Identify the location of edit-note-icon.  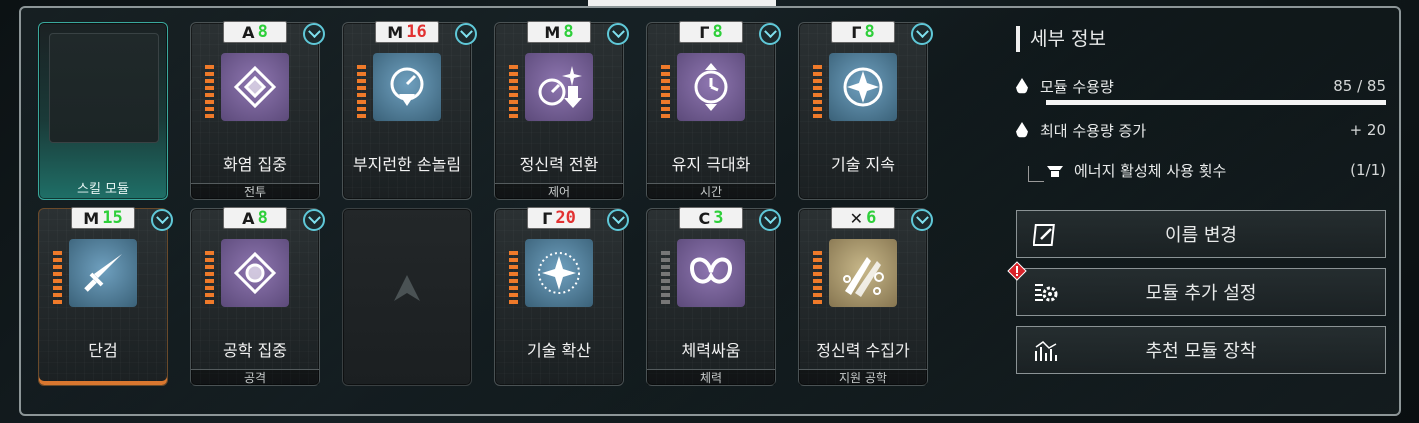
(1044, 235).